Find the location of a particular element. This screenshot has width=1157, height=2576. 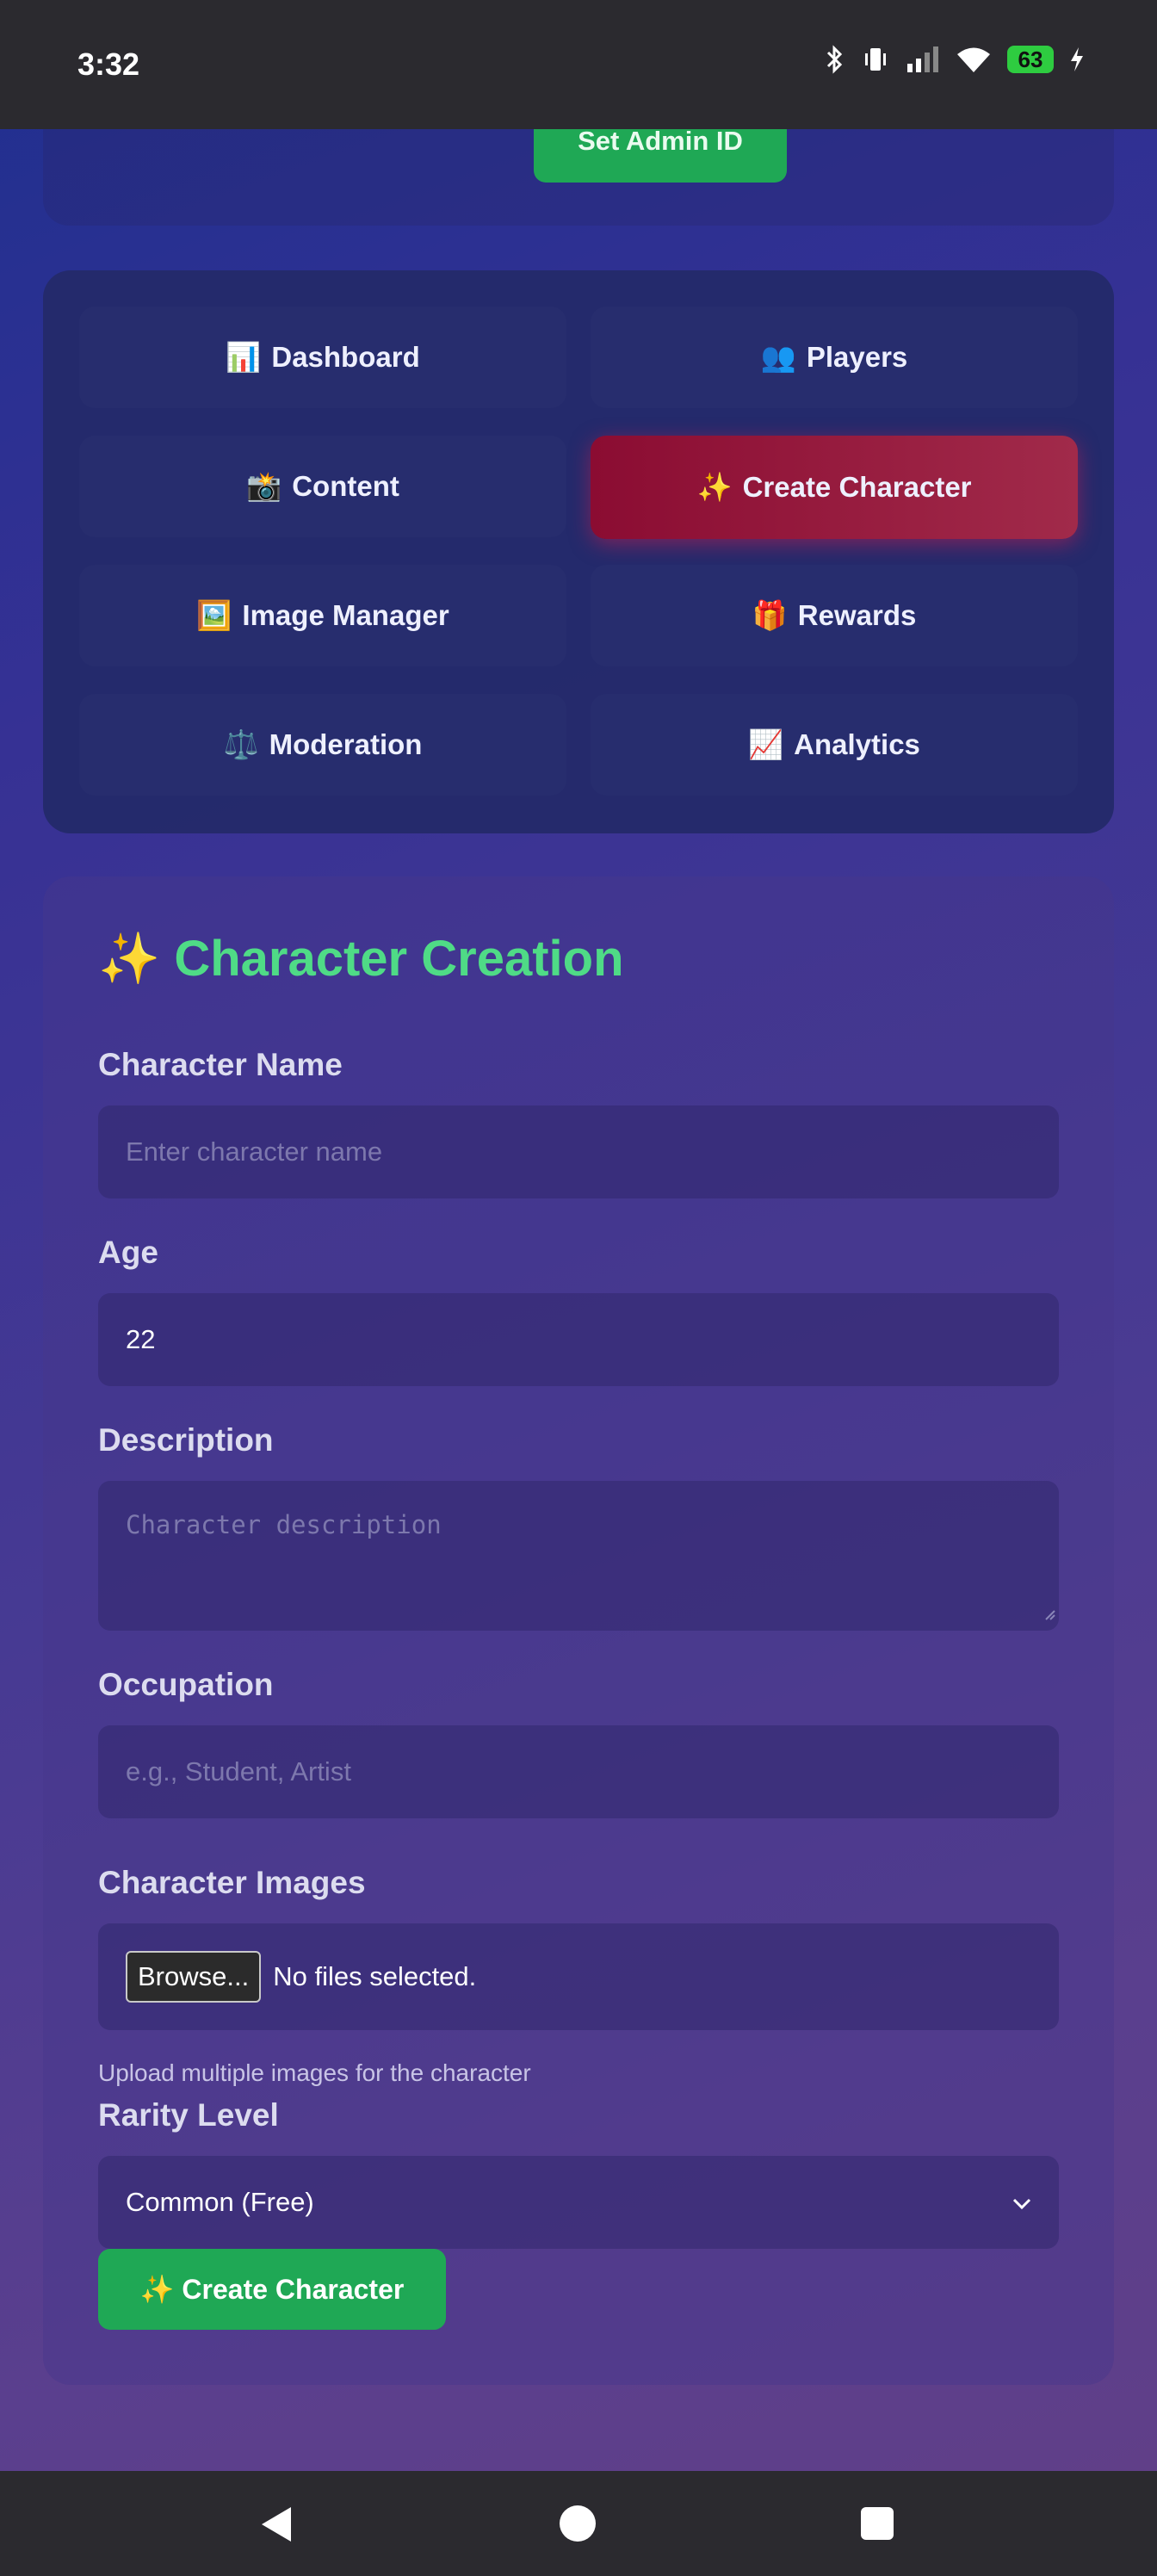

nav-moderation: ⚖️ Moderation is located at coordinates (322, 745).